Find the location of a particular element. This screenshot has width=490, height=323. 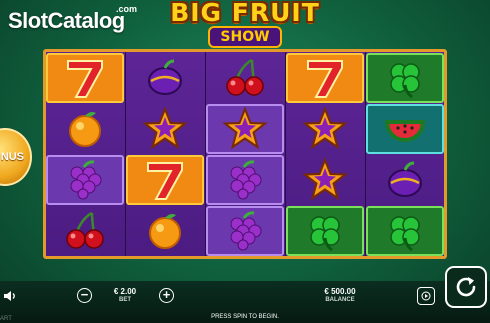

status-message: PRESS SPIN TO BEGIN. is located at coordinates (245, 317).